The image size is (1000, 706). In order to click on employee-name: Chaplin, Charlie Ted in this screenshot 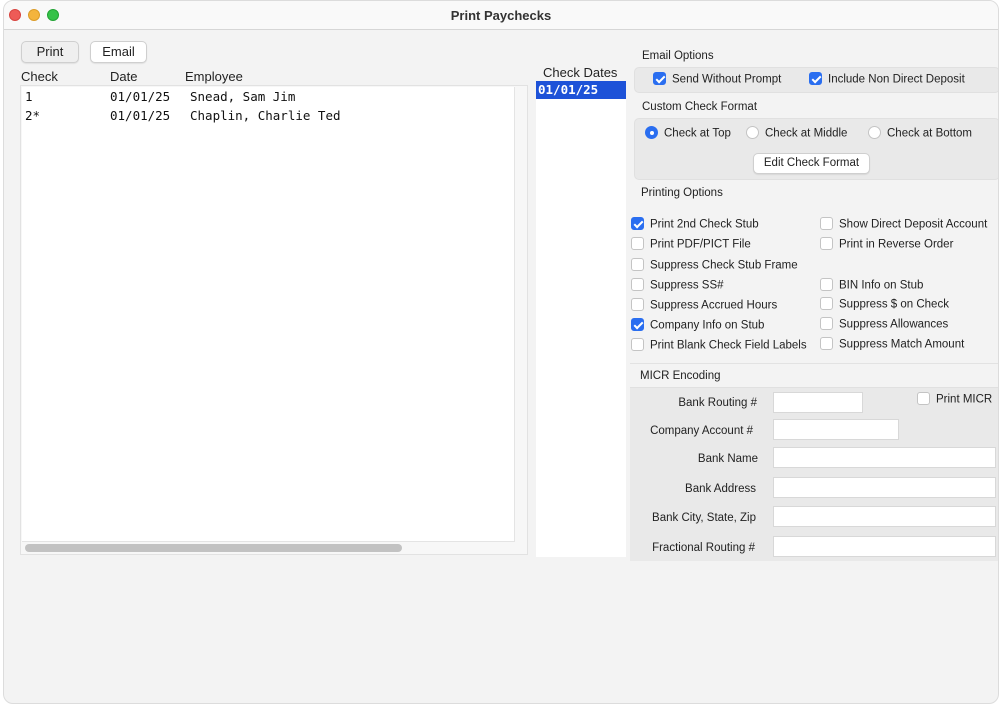, I will do `click(265, 115)`.